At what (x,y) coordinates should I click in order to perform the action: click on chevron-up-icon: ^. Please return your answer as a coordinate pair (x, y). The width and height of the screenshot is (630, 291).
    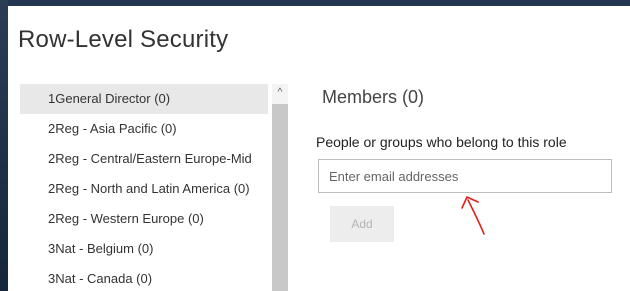
    Looking at the image, I should click on (280, 93).